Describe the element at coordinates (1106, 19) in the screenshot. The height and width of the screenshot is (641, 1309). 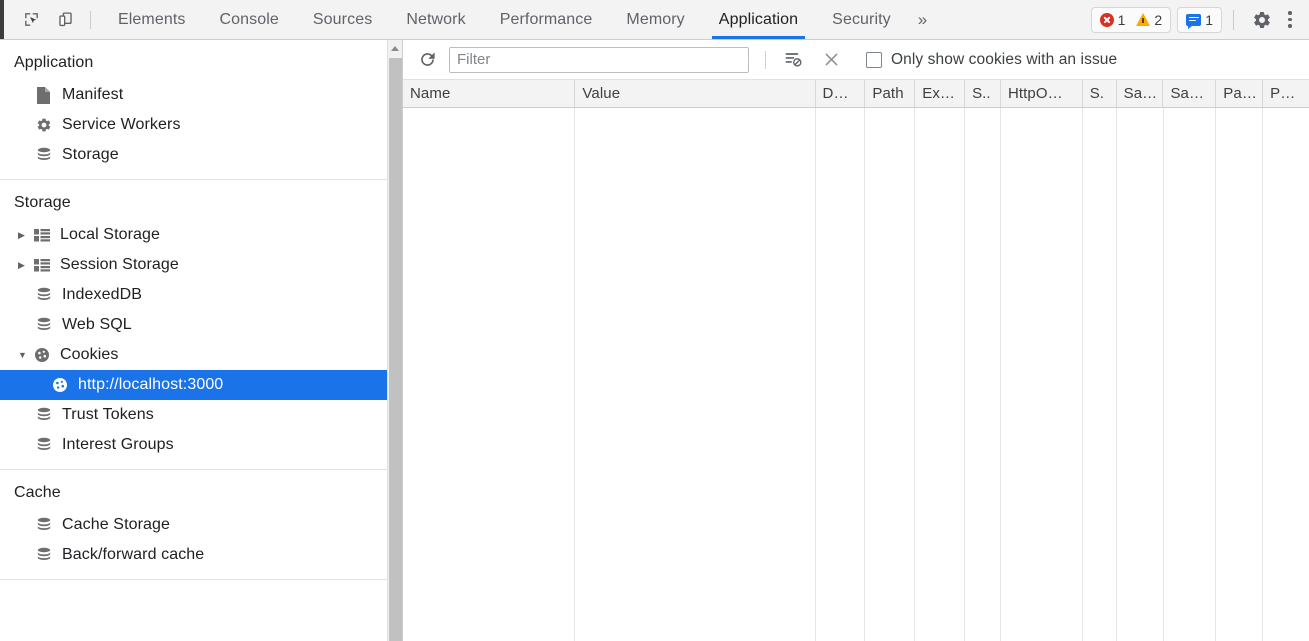
I see `error-icon` at that location.